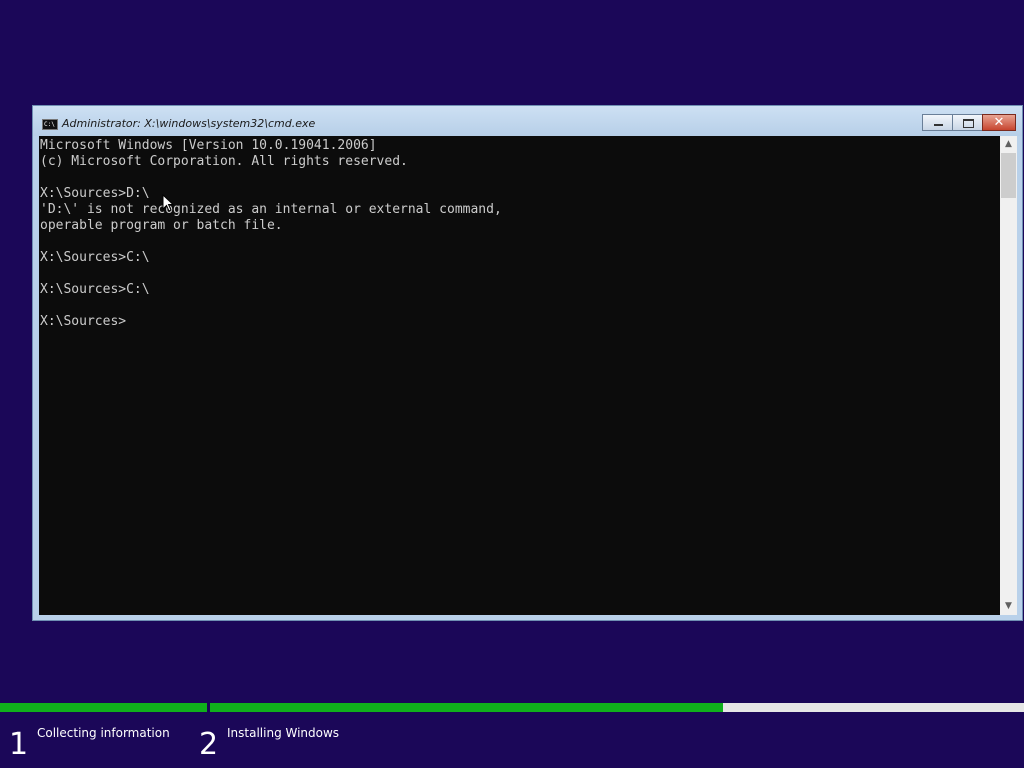  What do you see at coordinates (168, 203) in the screenshot?
I see `mouse-pointer-icon` at bounding box center [168, 203].